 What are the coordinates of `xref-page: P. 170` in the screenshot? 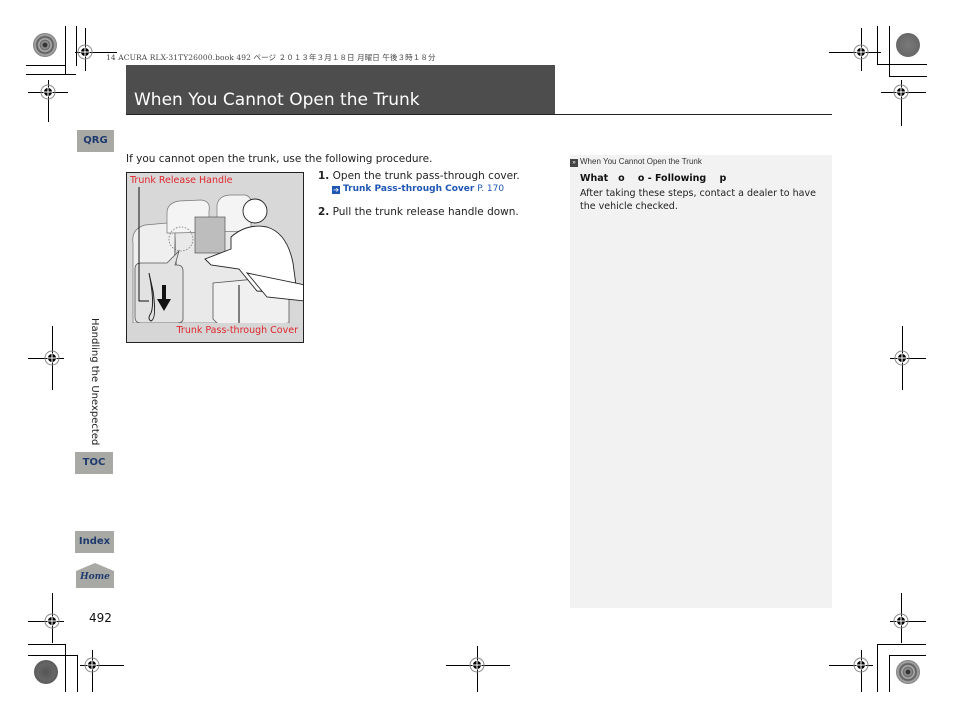 It's located at (489, 189).